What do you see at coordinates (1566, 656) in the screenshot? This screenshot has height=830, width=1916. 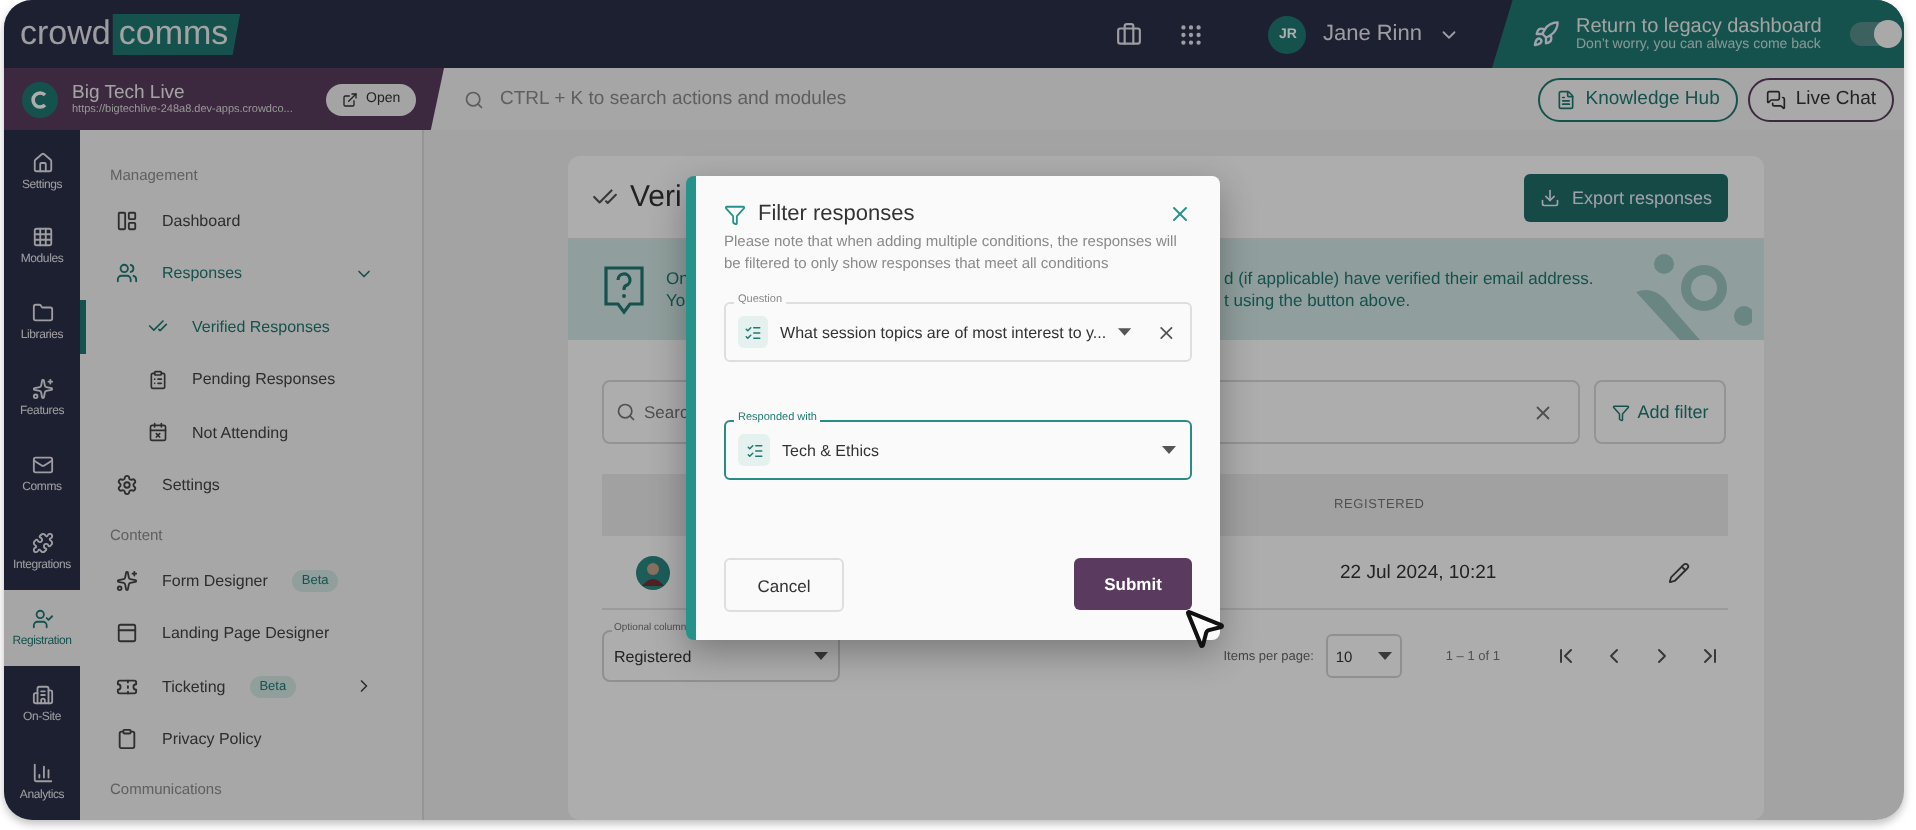 I see `first-page-icon` at bounding box center [1566, 656].